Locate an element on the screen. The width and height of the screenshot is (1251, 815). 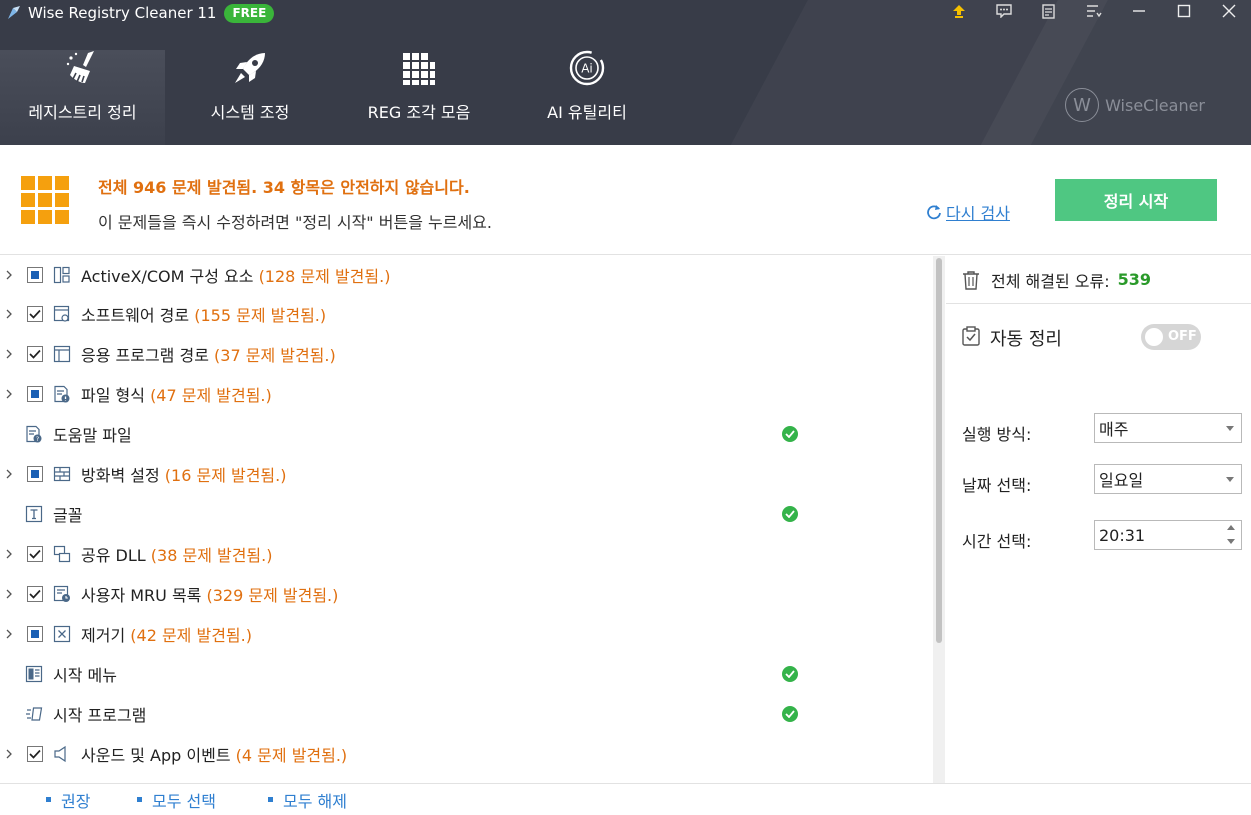
firewall-icon is located at coordinates (62, 474).